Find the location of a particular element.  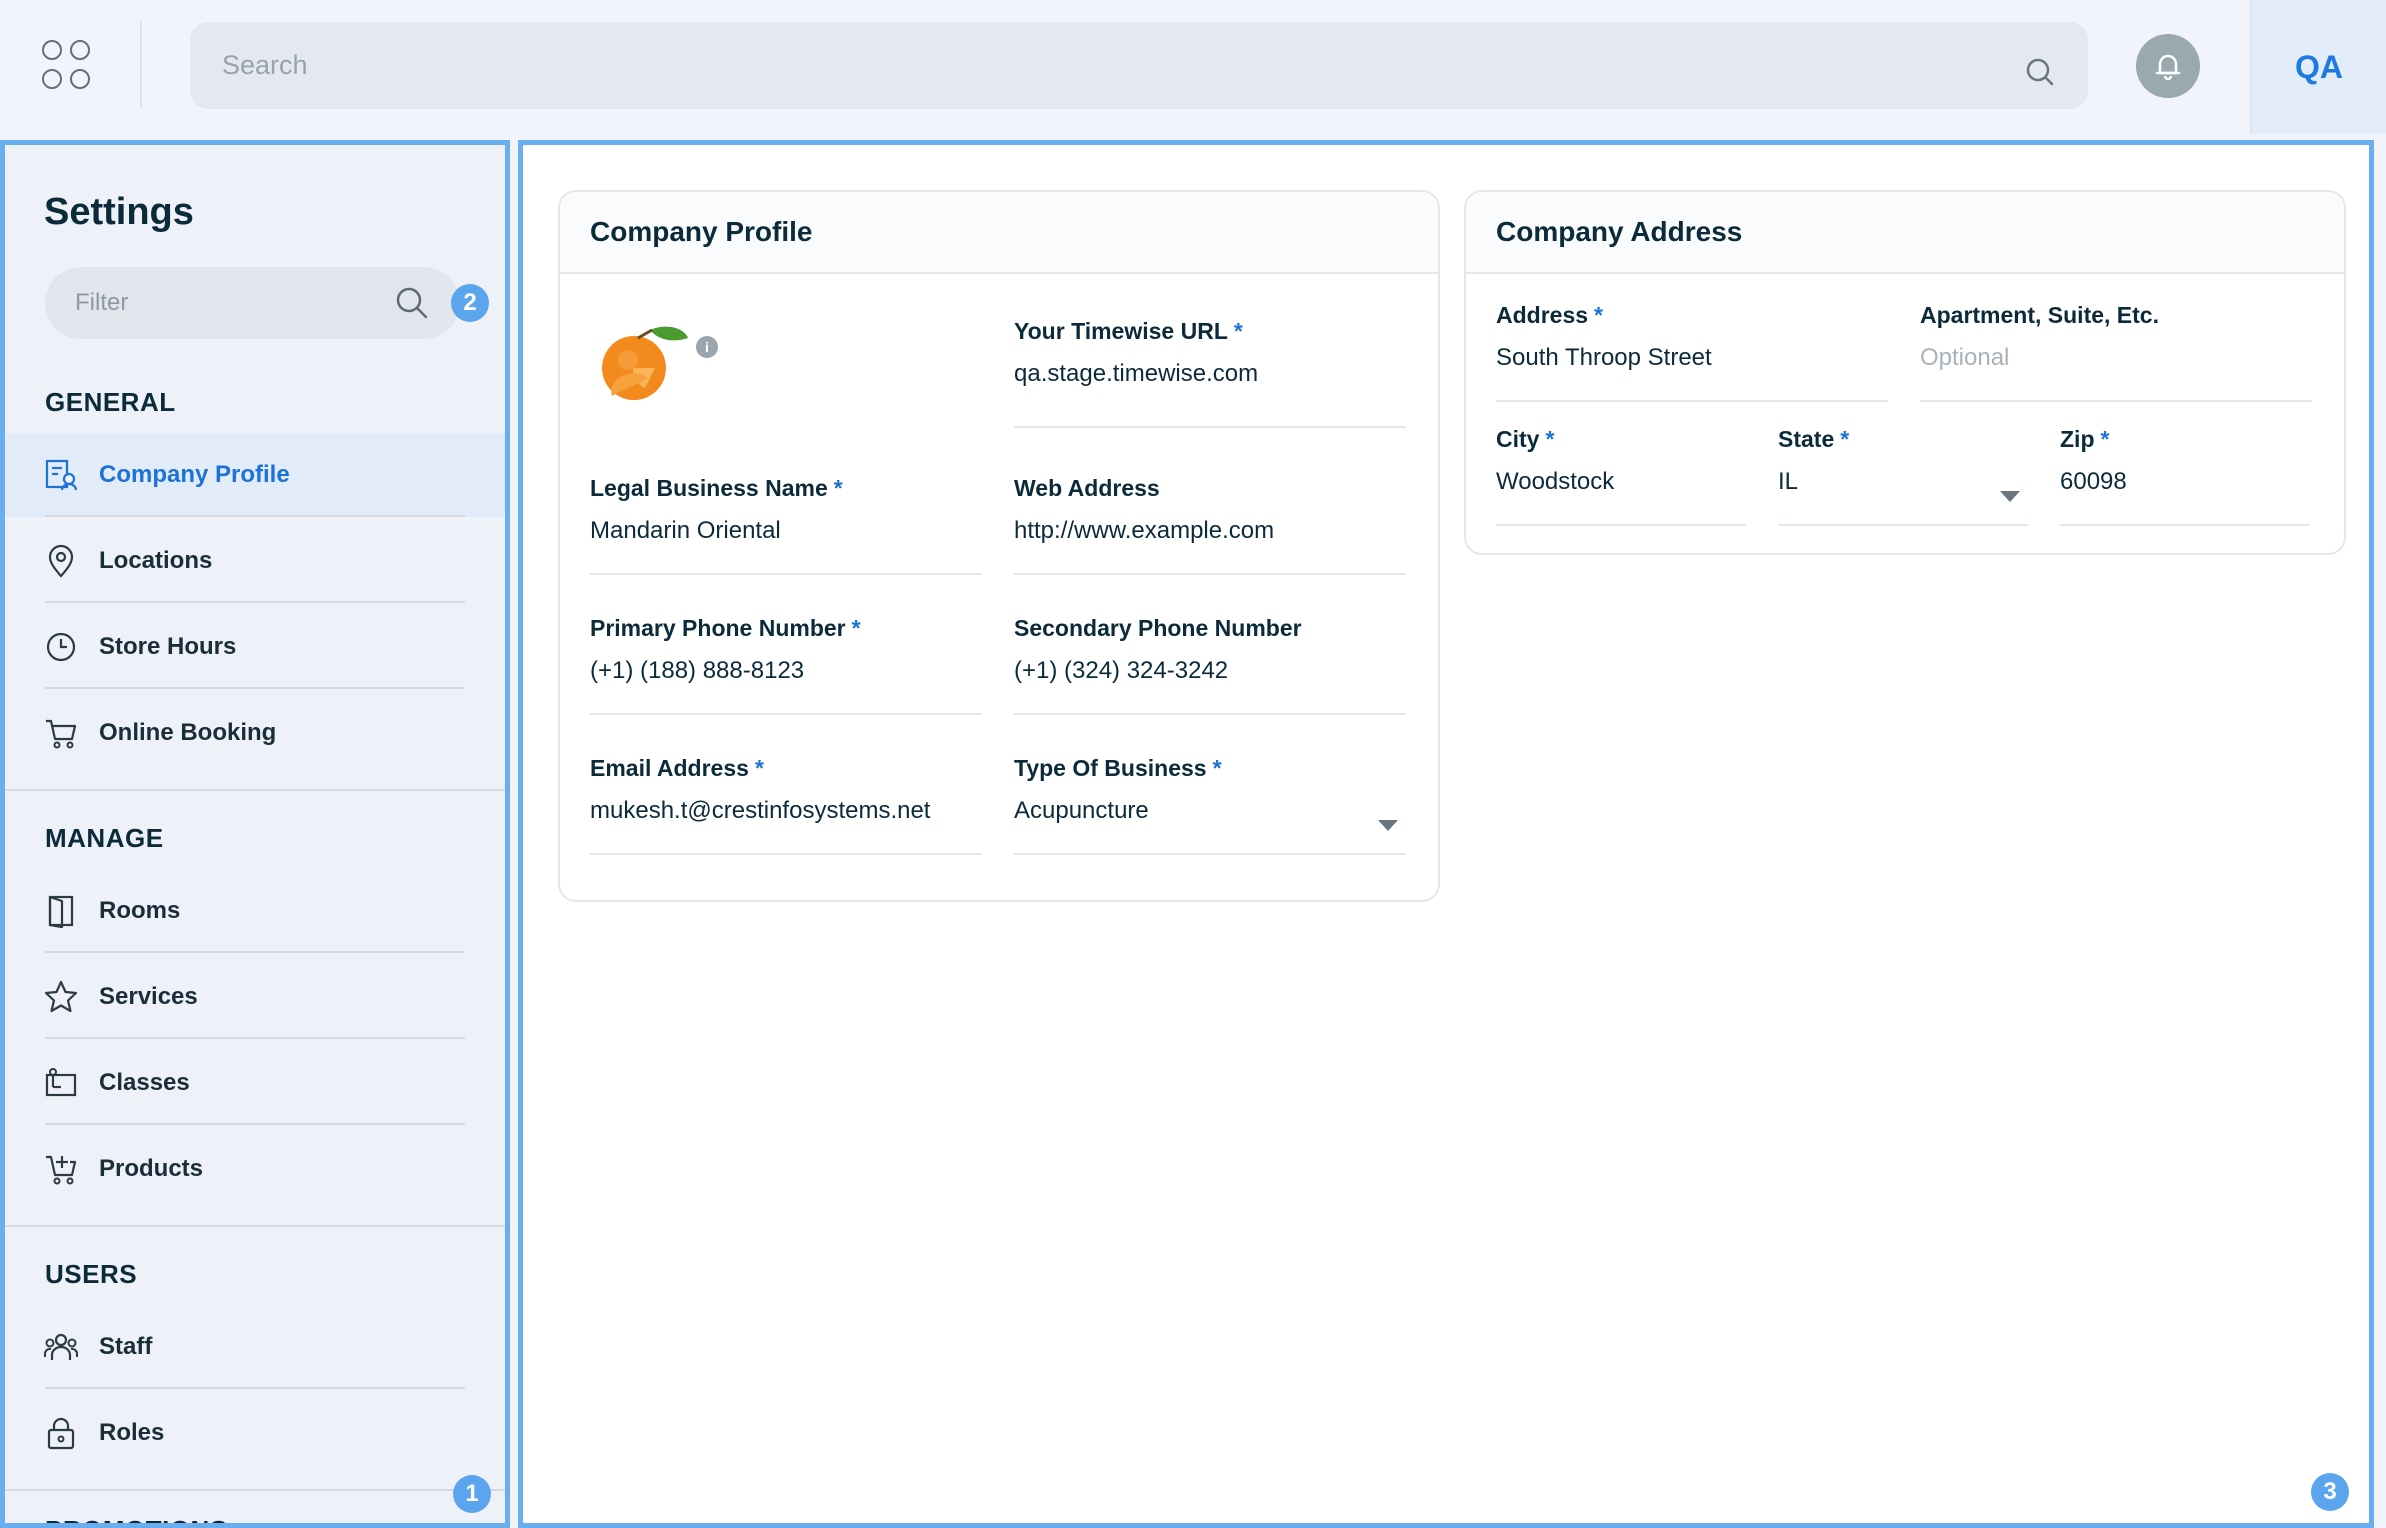

sidebar-item-label: Roles is located at coordinates (132, 1432).